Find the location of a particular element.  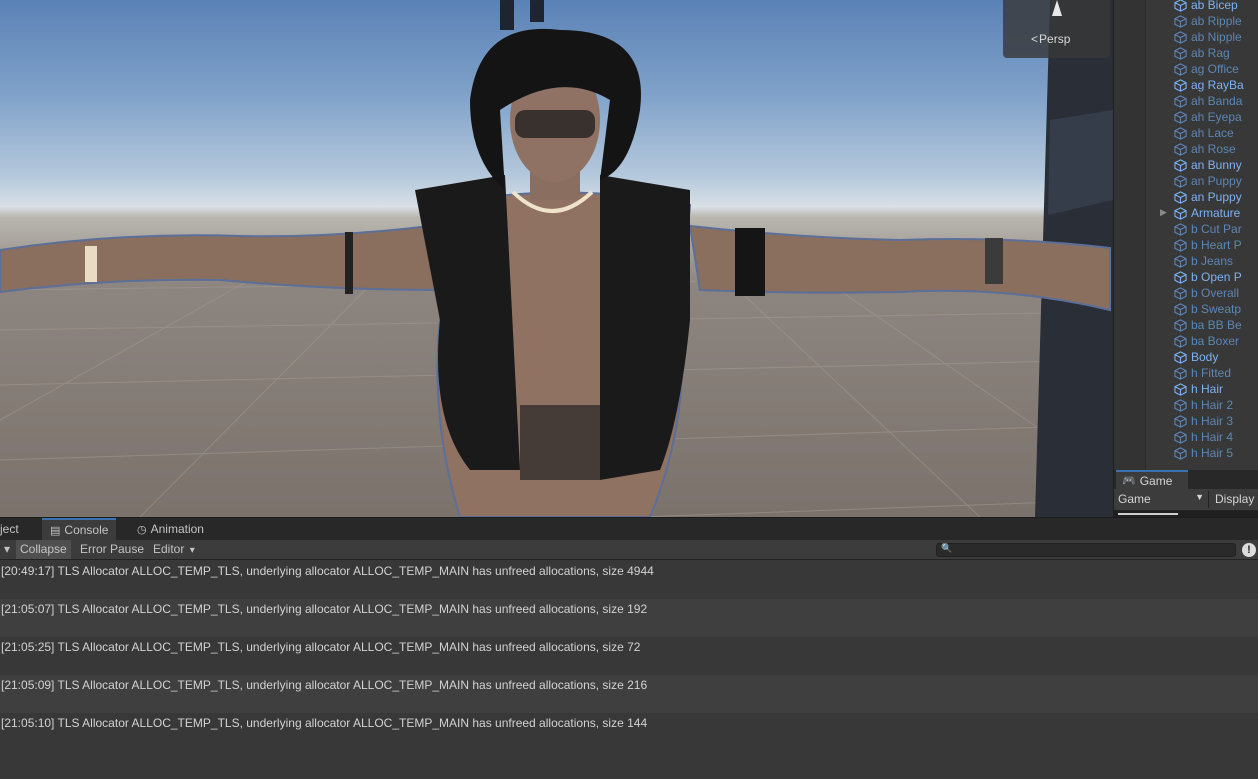

tab-project: ject is located at coordinates (13, 529).